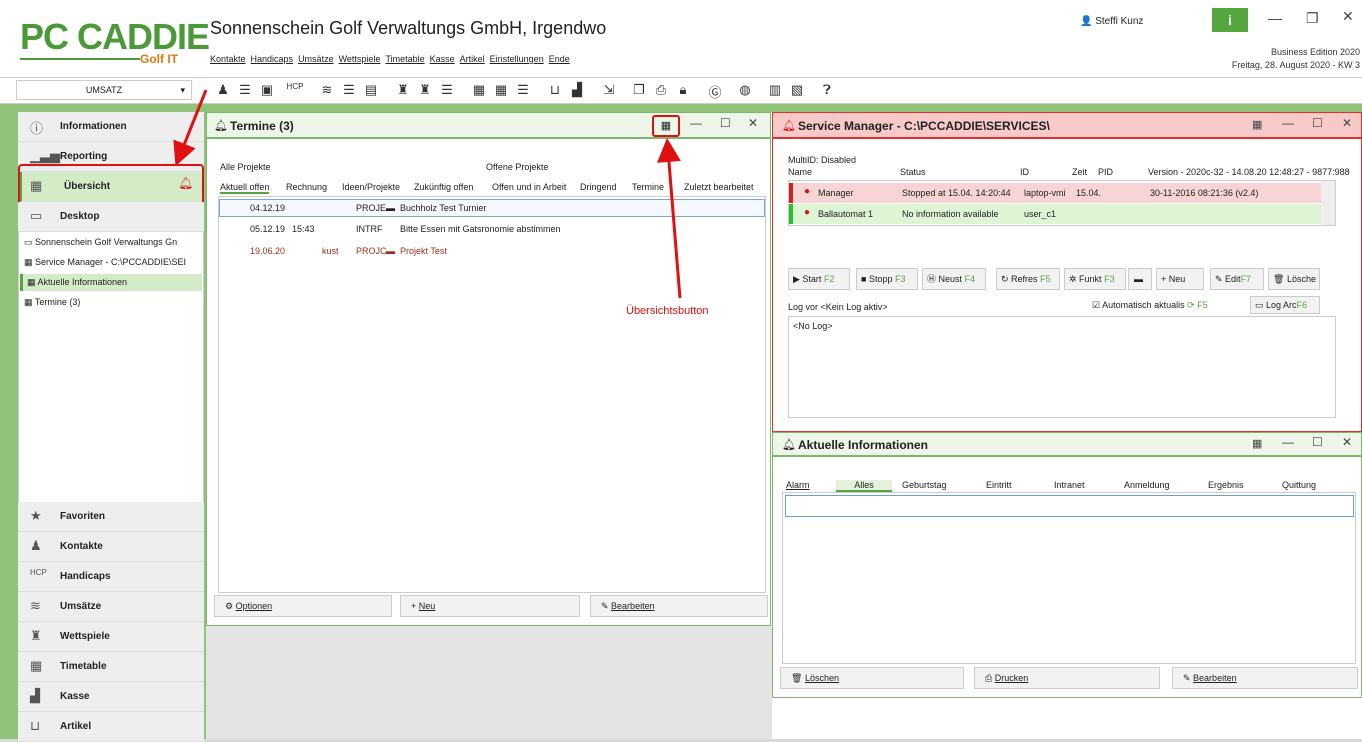 The height and width of the screenshot is (742, 1362). Describe the element at coordinates (1067, 678) in the screenshot. I see `print-button: ⎙ Drucken` at that location.